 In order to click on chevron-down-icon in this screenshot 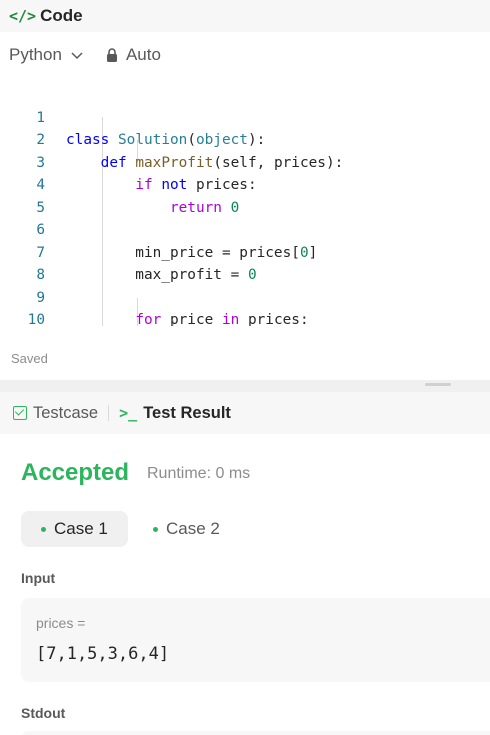, I will do `click(77, 56)`.